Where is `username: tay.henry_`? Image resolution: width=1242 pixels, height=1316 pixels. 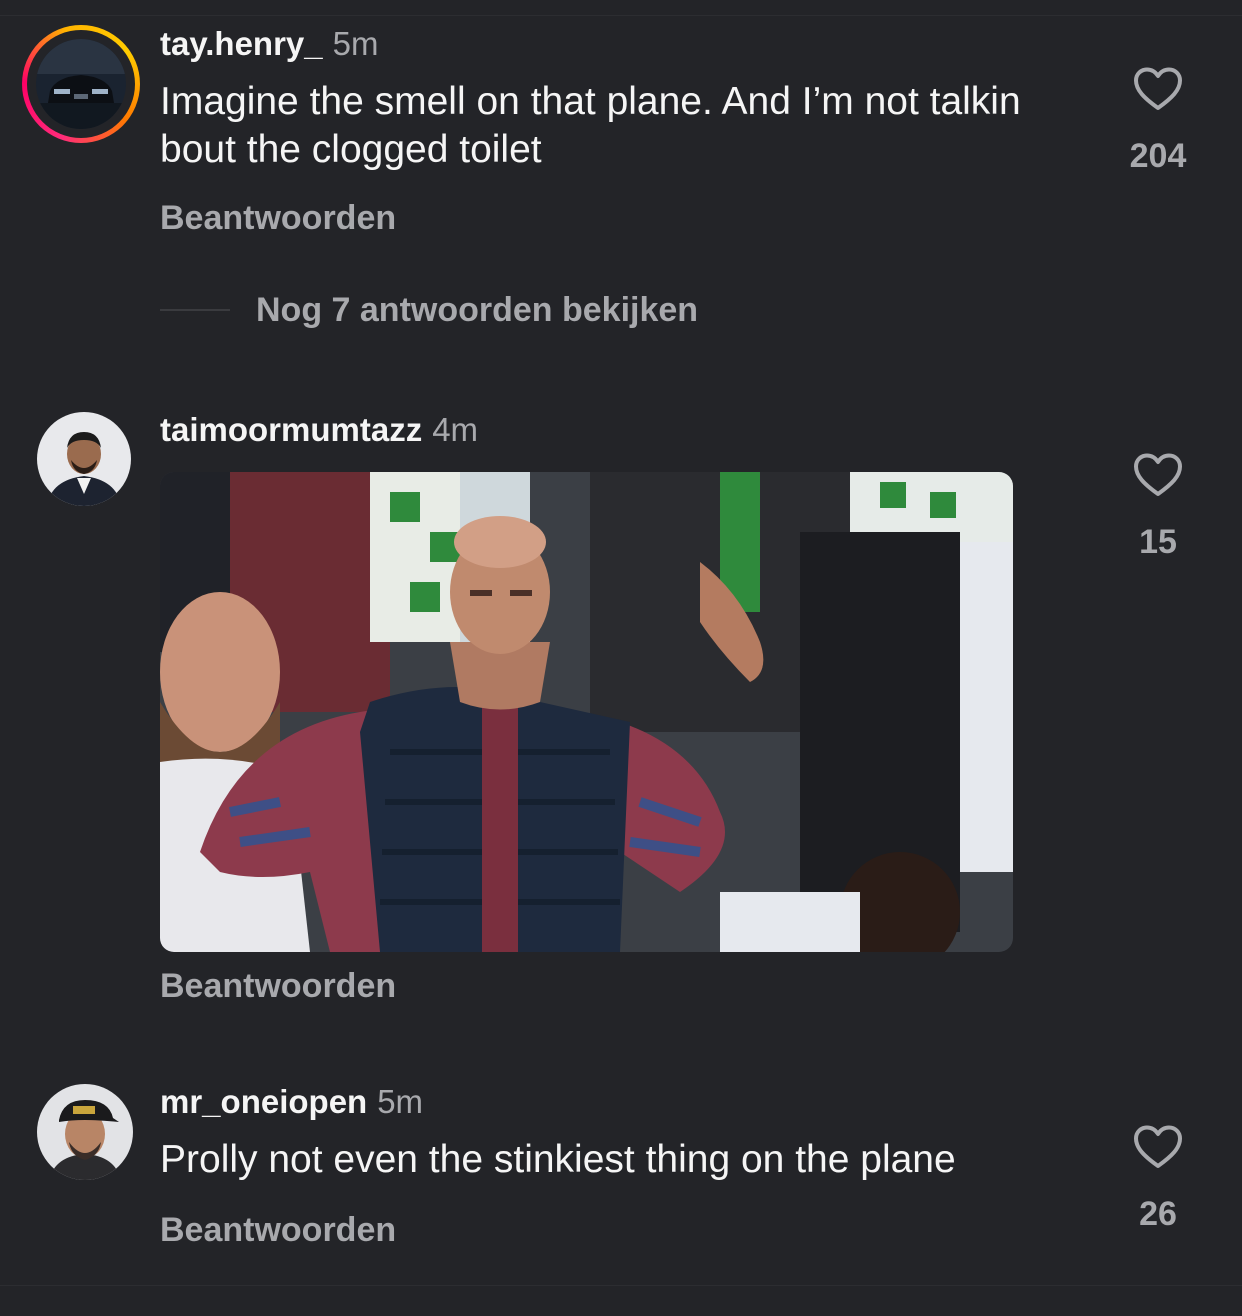 username: tay.henry_ is located at coordinates (241, 43).